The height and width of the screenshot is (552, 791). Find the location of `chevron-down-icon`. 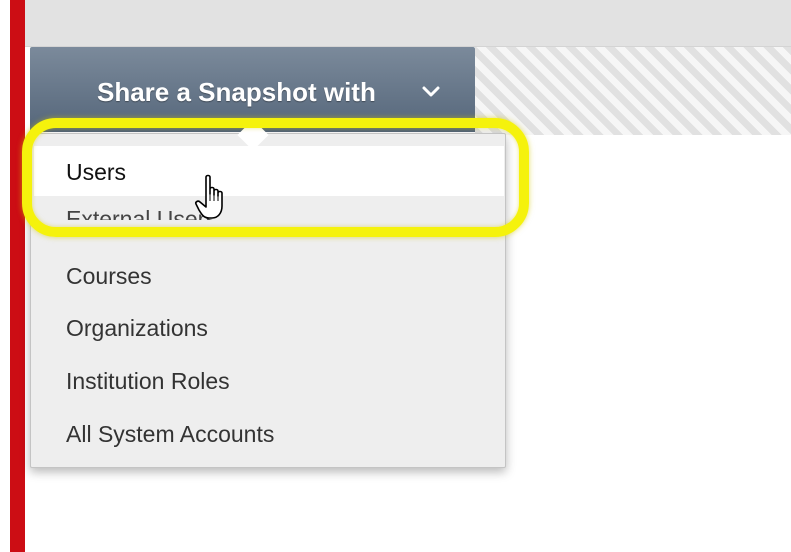

chevron-down-icon is located at coordinates (431, 91).